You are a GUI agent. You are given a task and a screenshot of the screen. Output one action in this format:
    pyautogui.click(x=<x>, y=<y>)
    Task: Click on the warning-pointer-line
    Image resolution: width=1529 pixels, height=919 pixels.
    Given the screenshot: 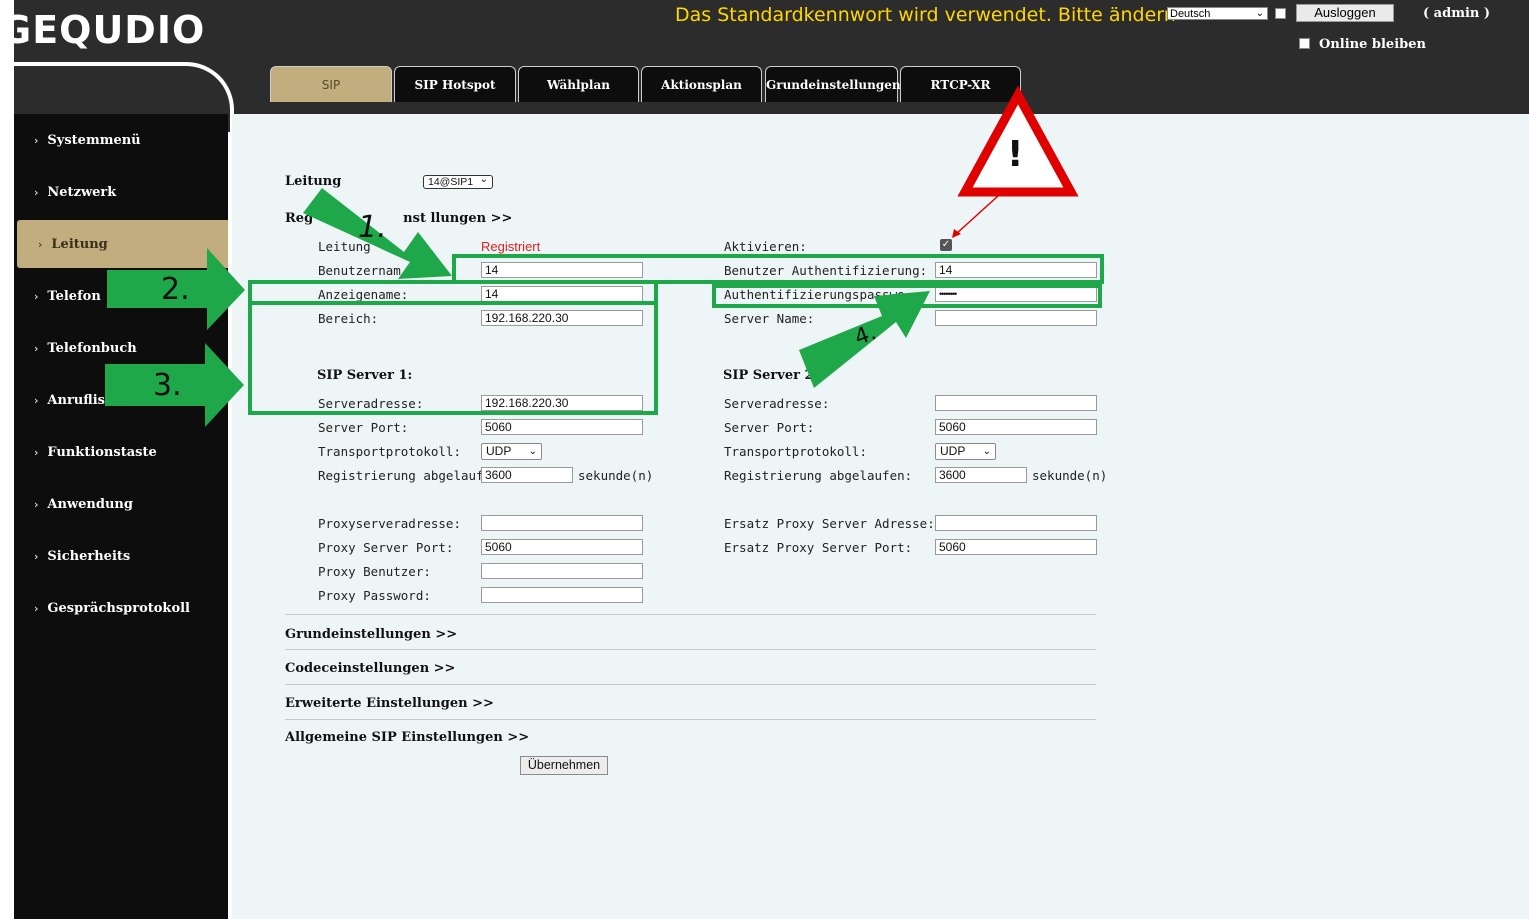 What is the action you would take?
    pyautogui.click(x=977, y=215)
    